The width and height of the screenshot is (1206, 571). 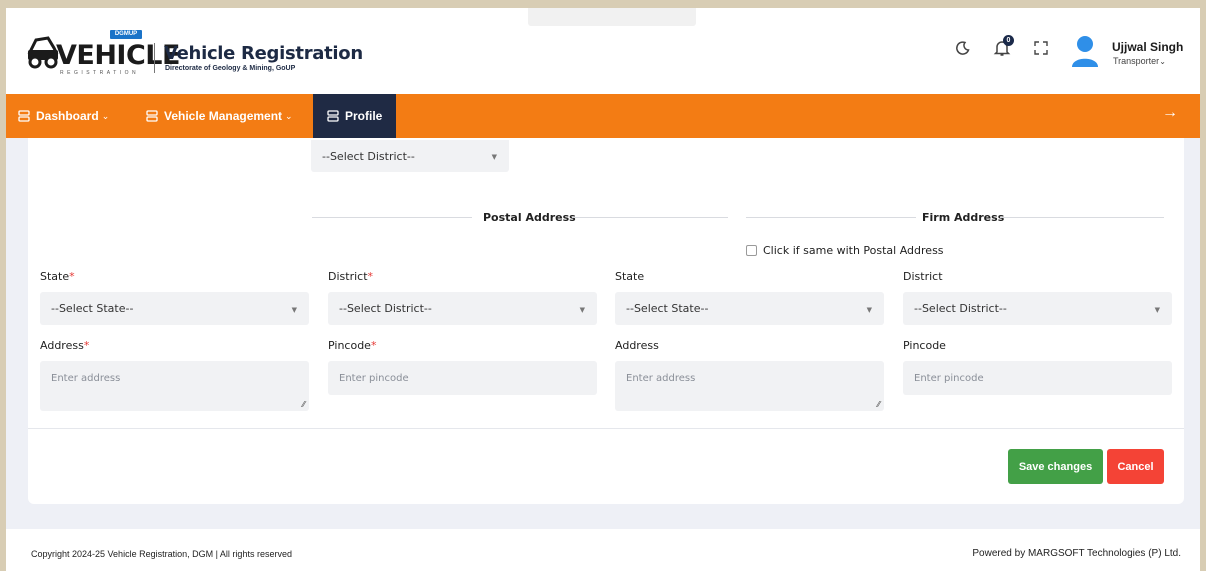 I want to click on logo-divider, so click(x=154, y=58).